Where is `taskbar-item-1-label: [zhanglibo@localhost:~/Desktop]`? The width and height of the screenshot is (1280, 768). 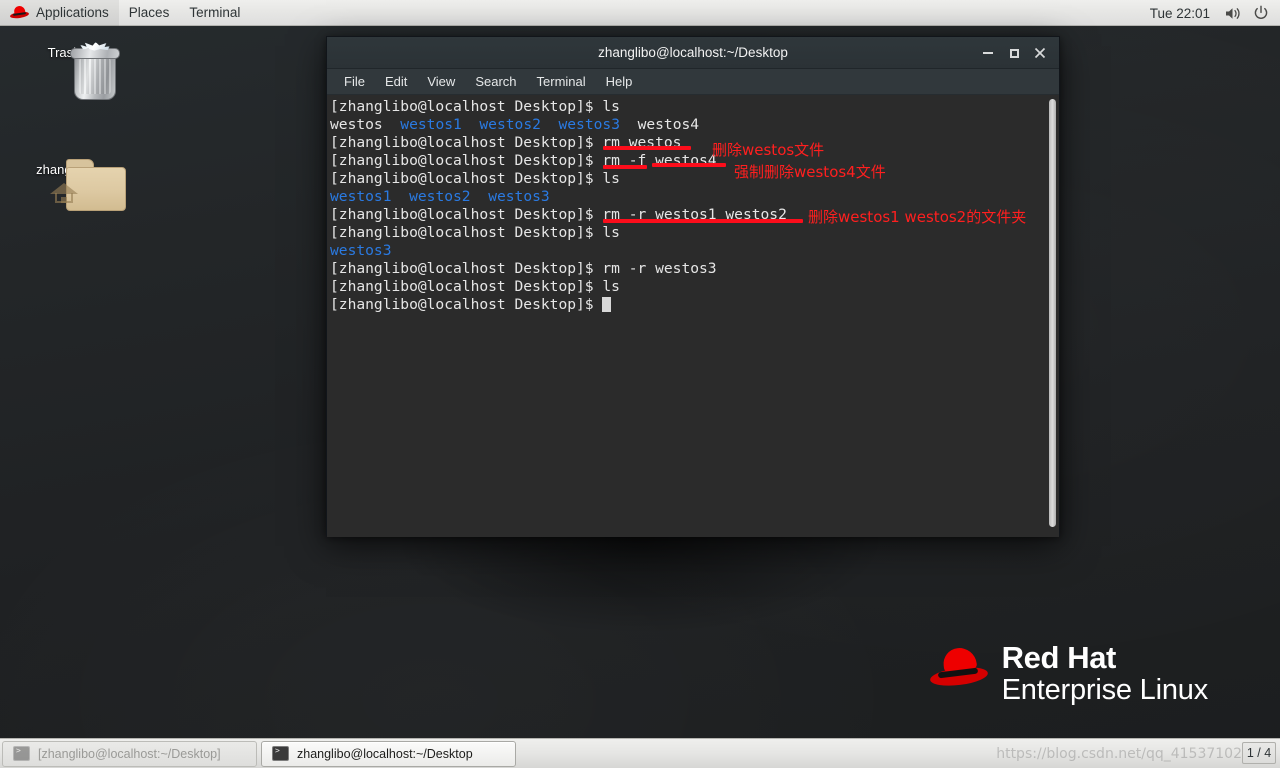
taskbar-item-1-label: [zhanglibo@localhost:~/Desktop] is located at coordinates (129, 753).